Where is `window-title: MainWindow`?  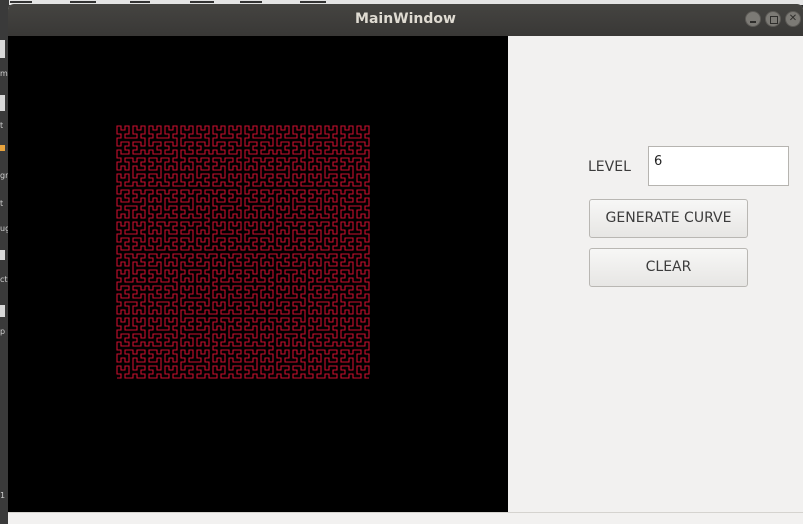
window-title: MainWindow is located at coordinates (405, 19).